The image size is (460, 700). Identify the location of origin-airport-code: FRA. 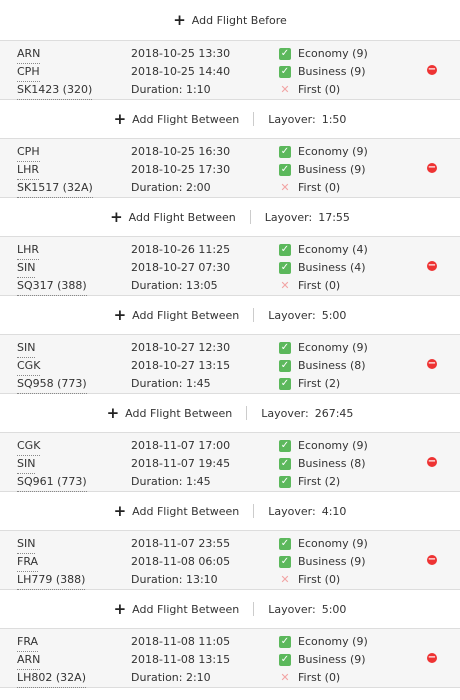
(28, 642).